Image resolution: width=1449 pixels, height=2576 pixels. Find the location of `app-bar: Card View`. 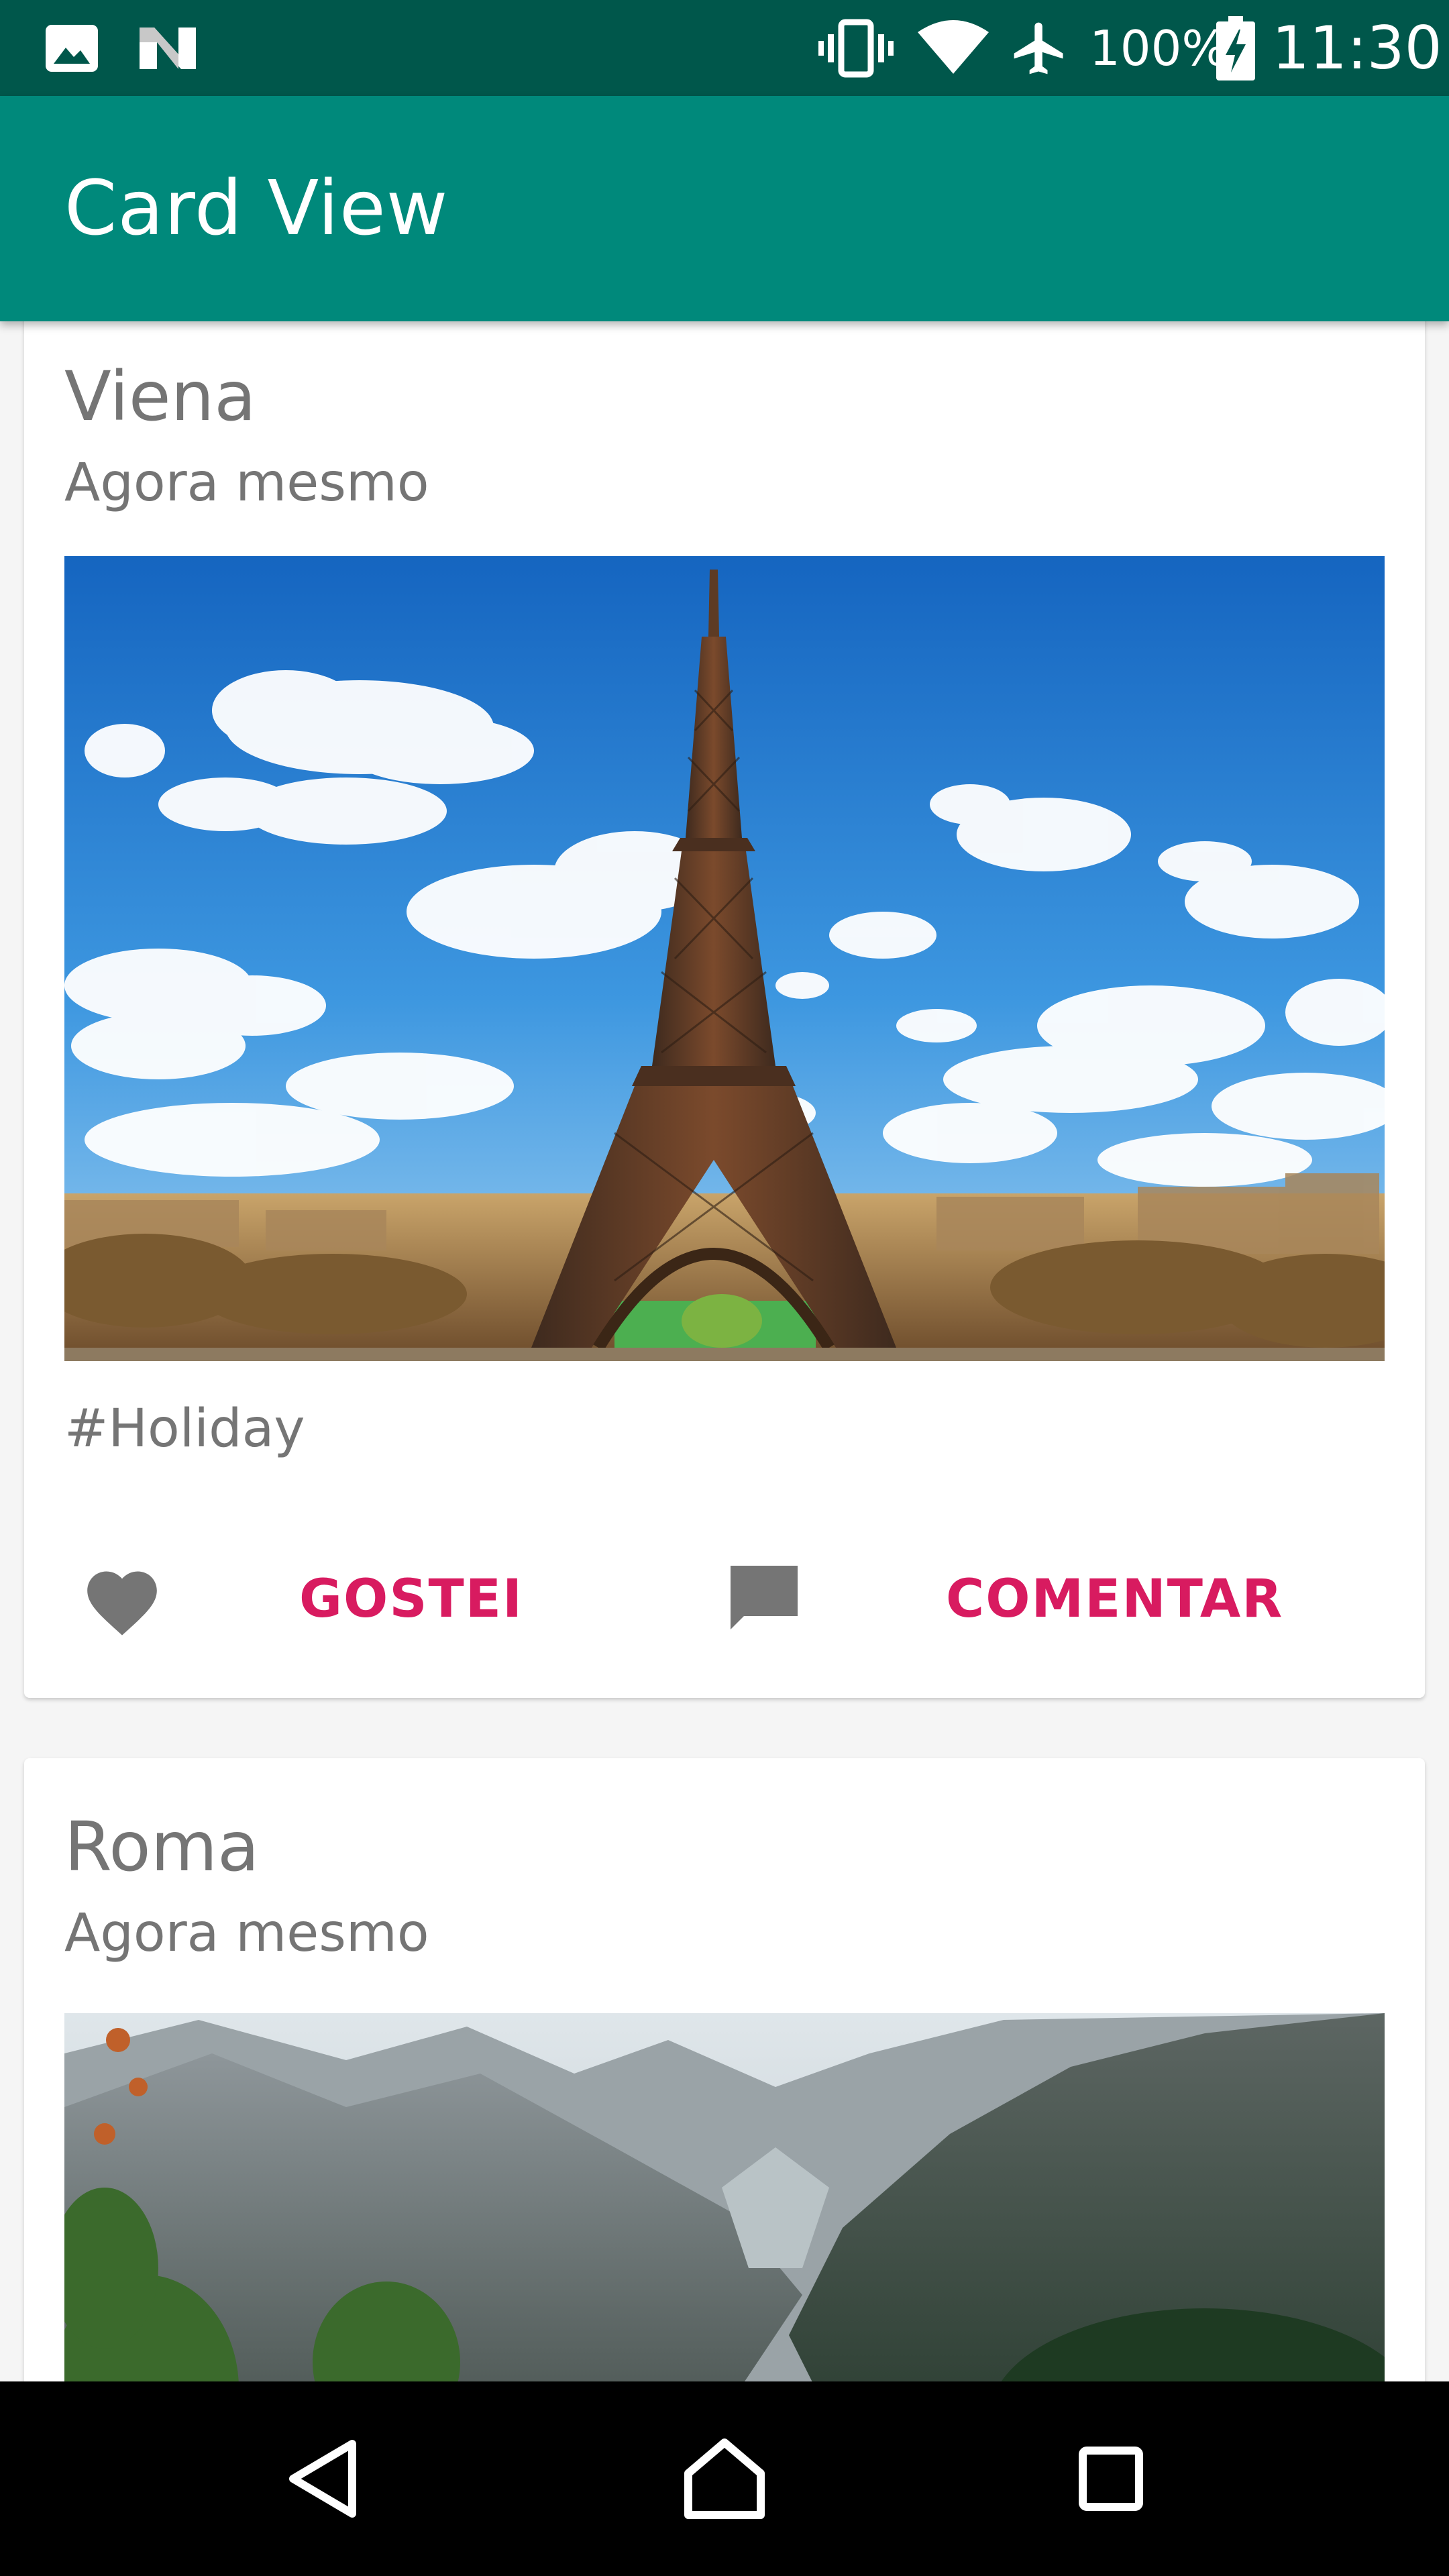

app-bar: Card View is located at coordinates (724, 208).